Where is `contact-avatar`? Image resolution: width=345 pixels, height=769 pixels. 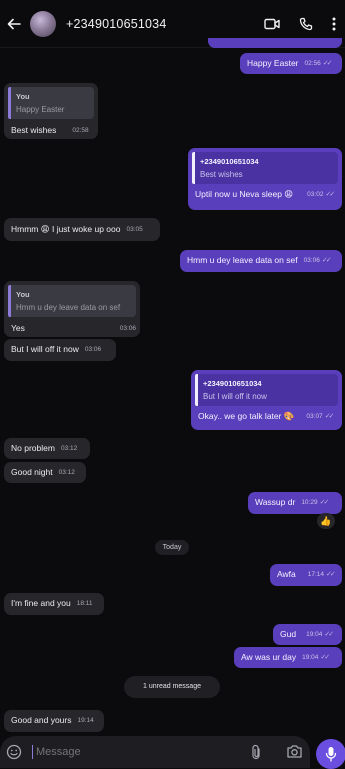 contact-avatar is located at coordinates (43, 23).